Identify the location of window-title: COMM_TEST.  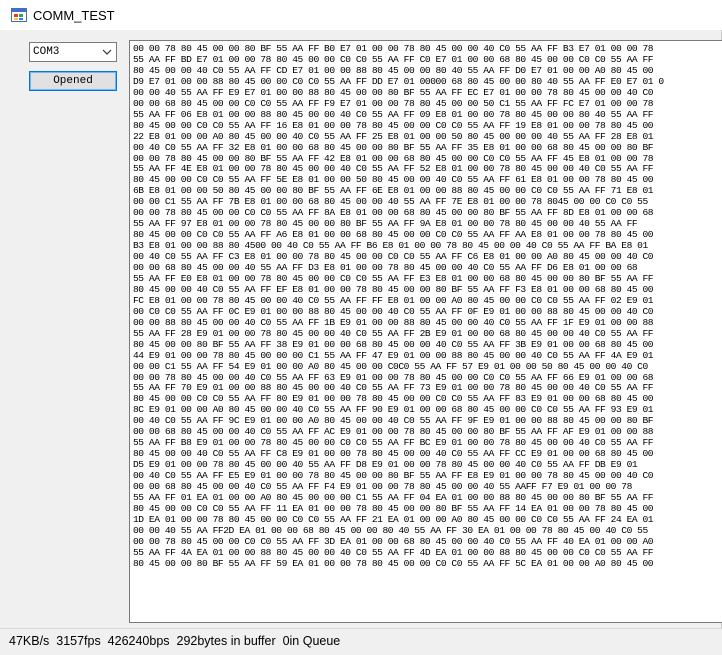
(74, 15).